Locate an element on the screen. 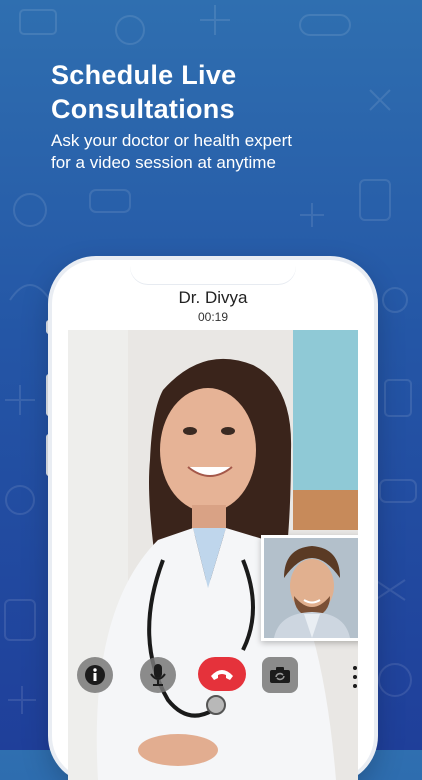 The image size is (422, 780). switch-camera-button is located at coordinates (280, 675).